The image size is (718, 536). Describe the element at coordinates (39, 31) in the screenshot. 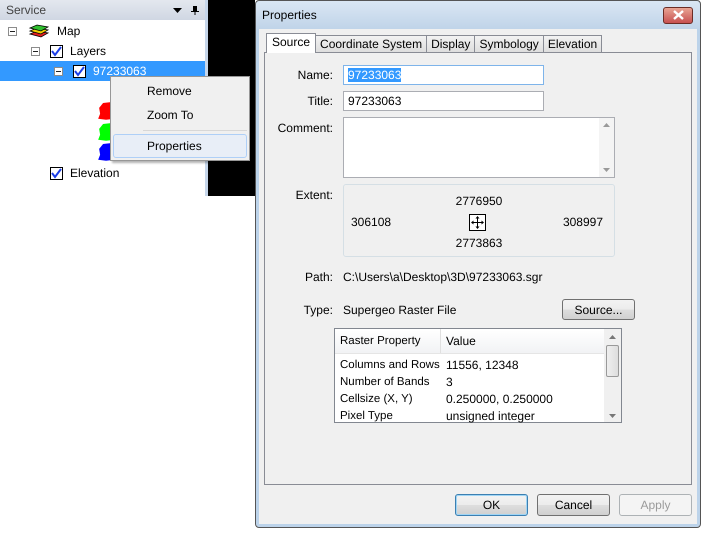

I see `layers-icon` at that location.